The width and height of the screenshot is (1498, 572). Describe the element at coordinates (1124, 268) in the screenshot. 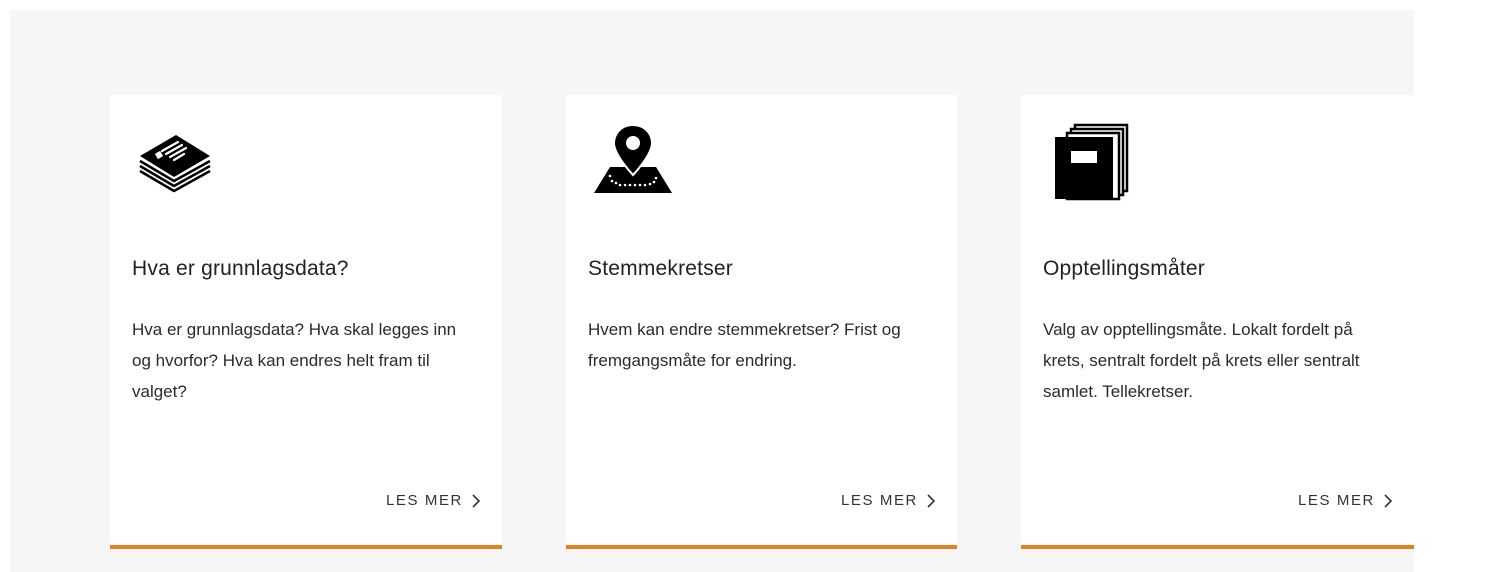

I see `card-title: Opptellingsmåter` at that location.